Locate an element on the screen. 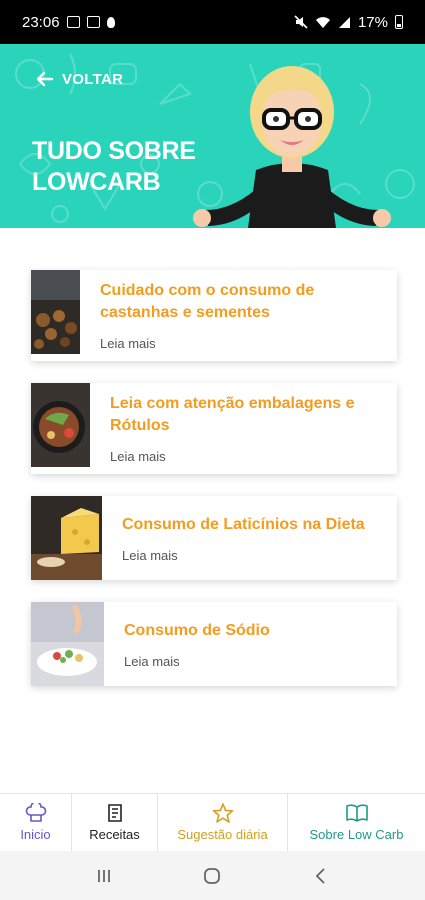 The image size is (425, 900). nav-sugestao-diaria: Sugestão diária is located at coordinates (223, 822).